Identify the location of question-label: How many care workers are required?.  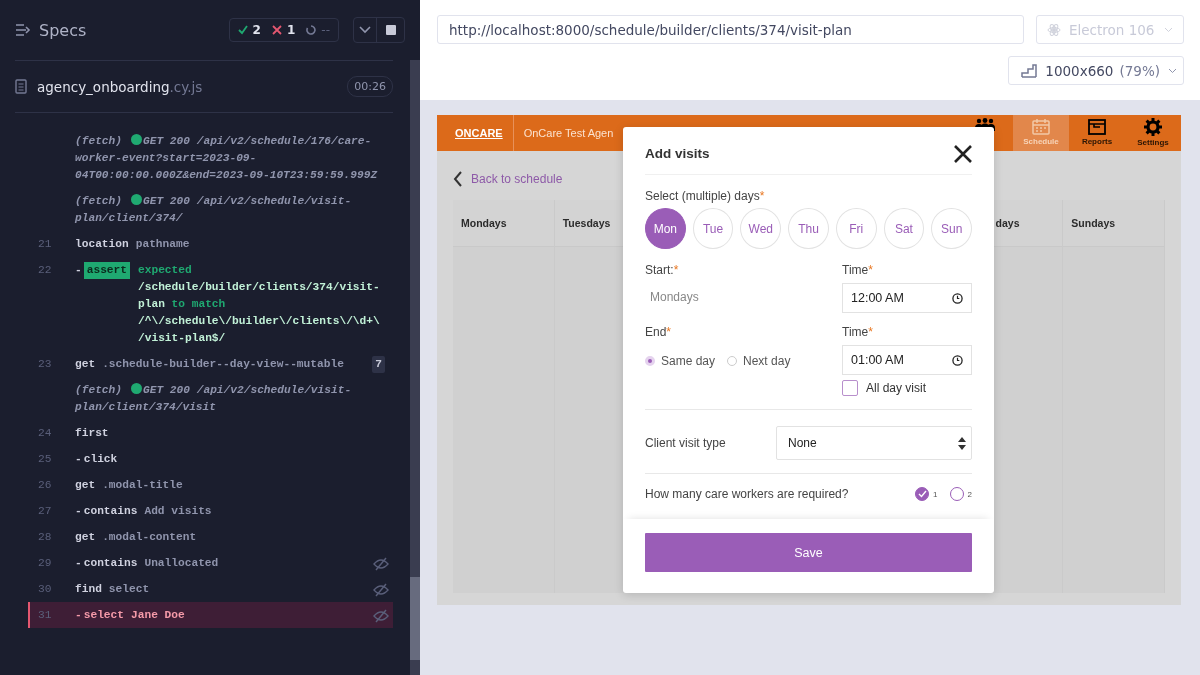
(747, 494).